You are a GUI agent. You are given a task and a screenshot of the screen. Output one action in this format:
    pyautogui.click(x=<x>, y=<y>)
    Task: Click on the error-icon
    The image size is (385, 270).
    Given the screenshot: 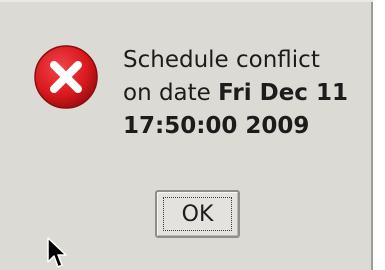 What is the action you would take?
    pyautogui.click(x=66, y=77)
    